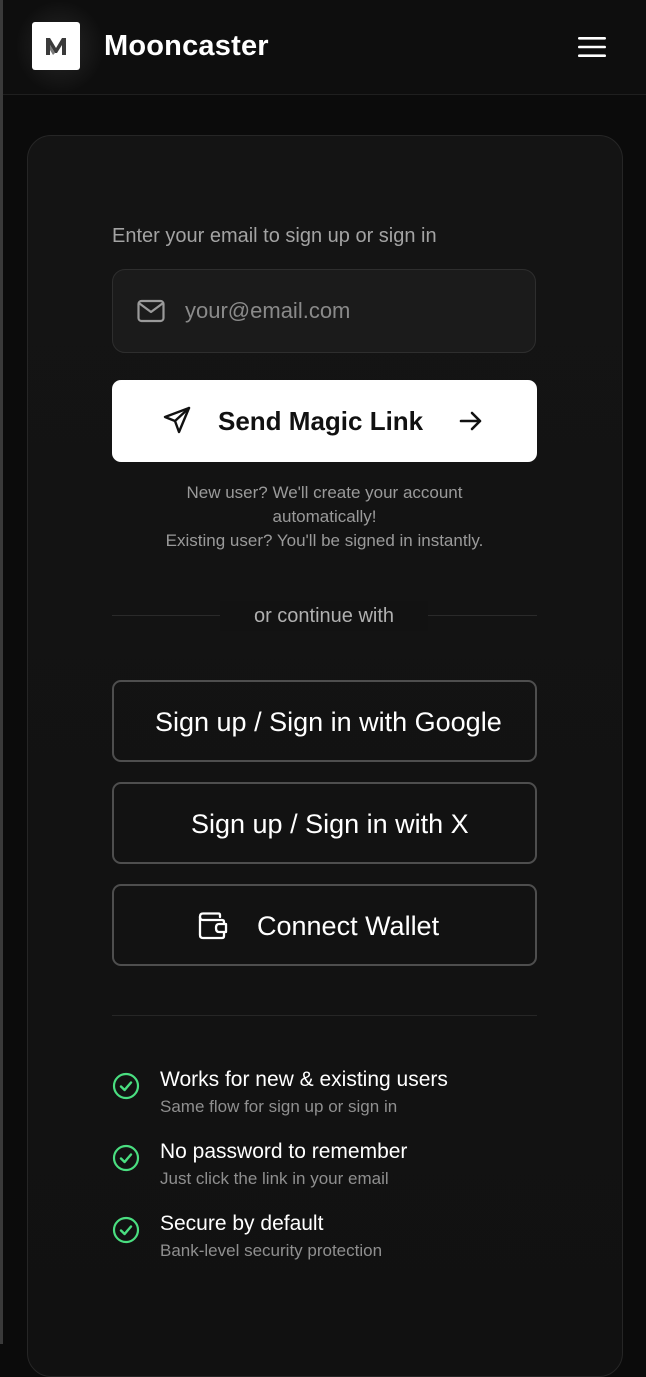 This screenshot has height=1377, width=646. I want to click on x-signin-button: Sign up / Sign in with X, so click(324, 823).